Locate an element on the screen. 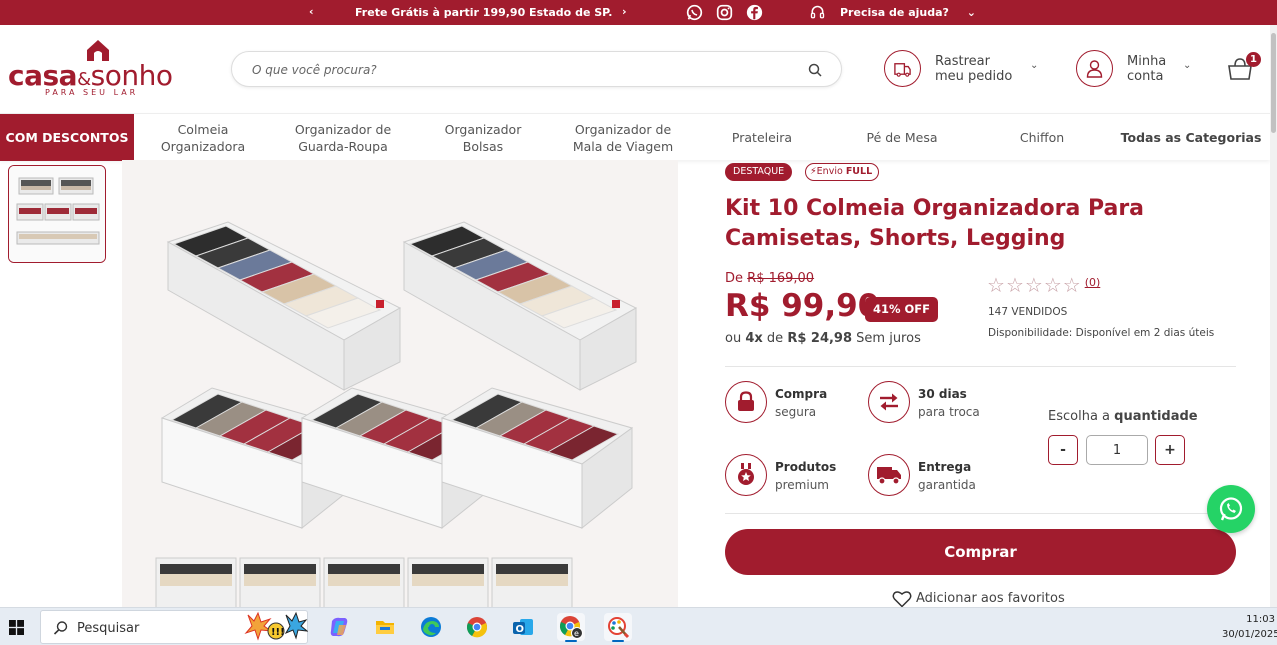  outlook-app: O is located at coordinates (523, 627).